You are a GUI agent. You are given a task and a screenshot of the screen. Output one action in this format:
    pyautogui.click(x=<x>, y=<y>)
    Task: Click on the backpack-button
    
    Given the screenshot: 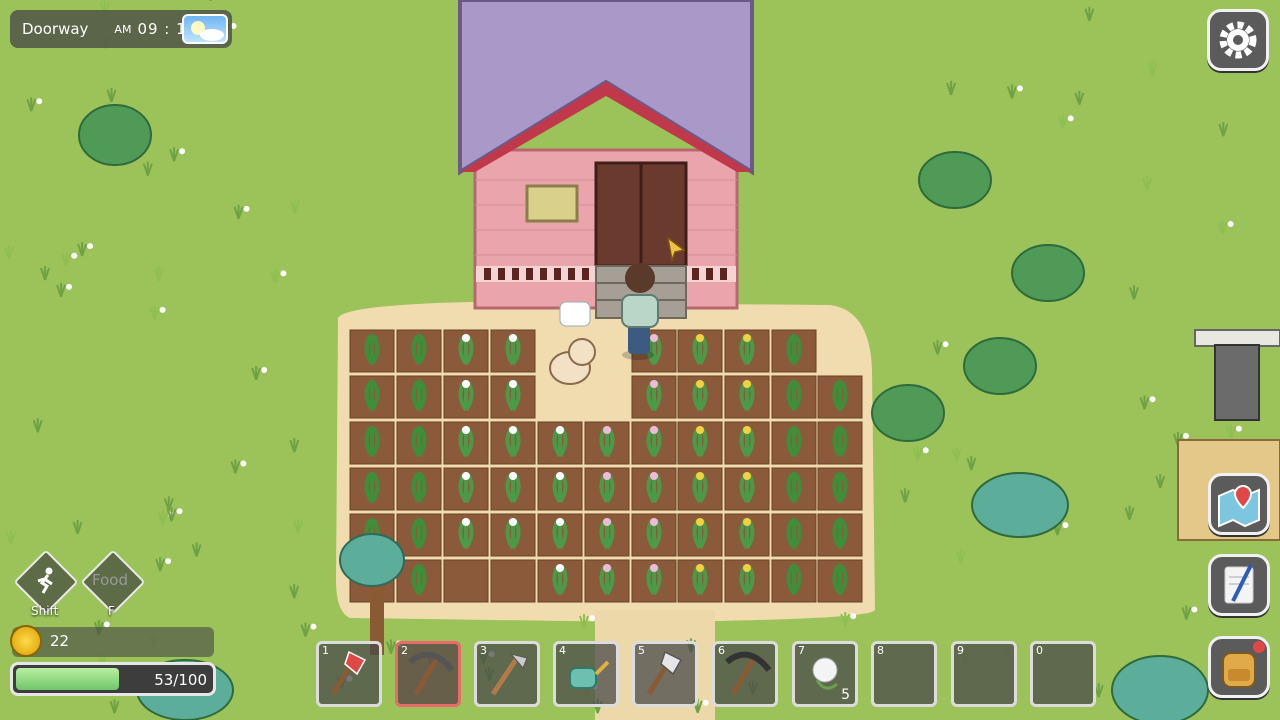 What is the action you would take?
    pyautogui.click(x=1239, y=667)
    